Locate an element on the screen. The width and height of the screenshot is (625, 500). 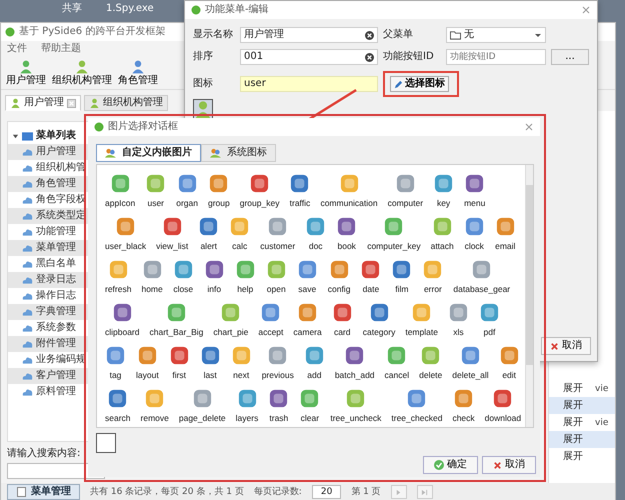
icon-option: home is located at coordinates (152, 275).